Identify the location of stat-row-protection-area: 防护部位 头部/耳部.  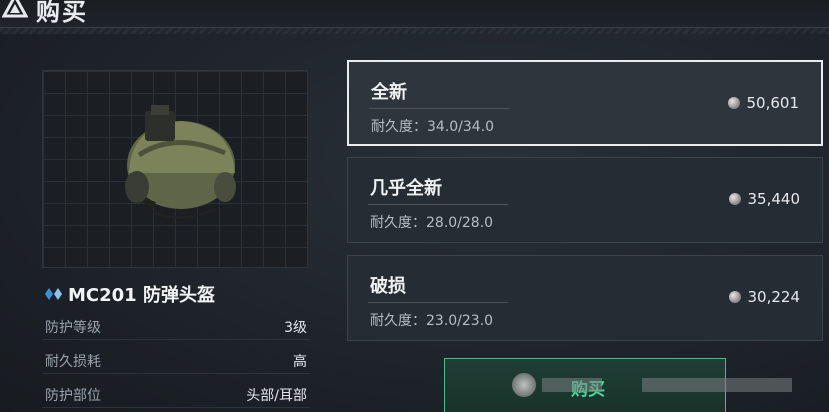
(176, 395).